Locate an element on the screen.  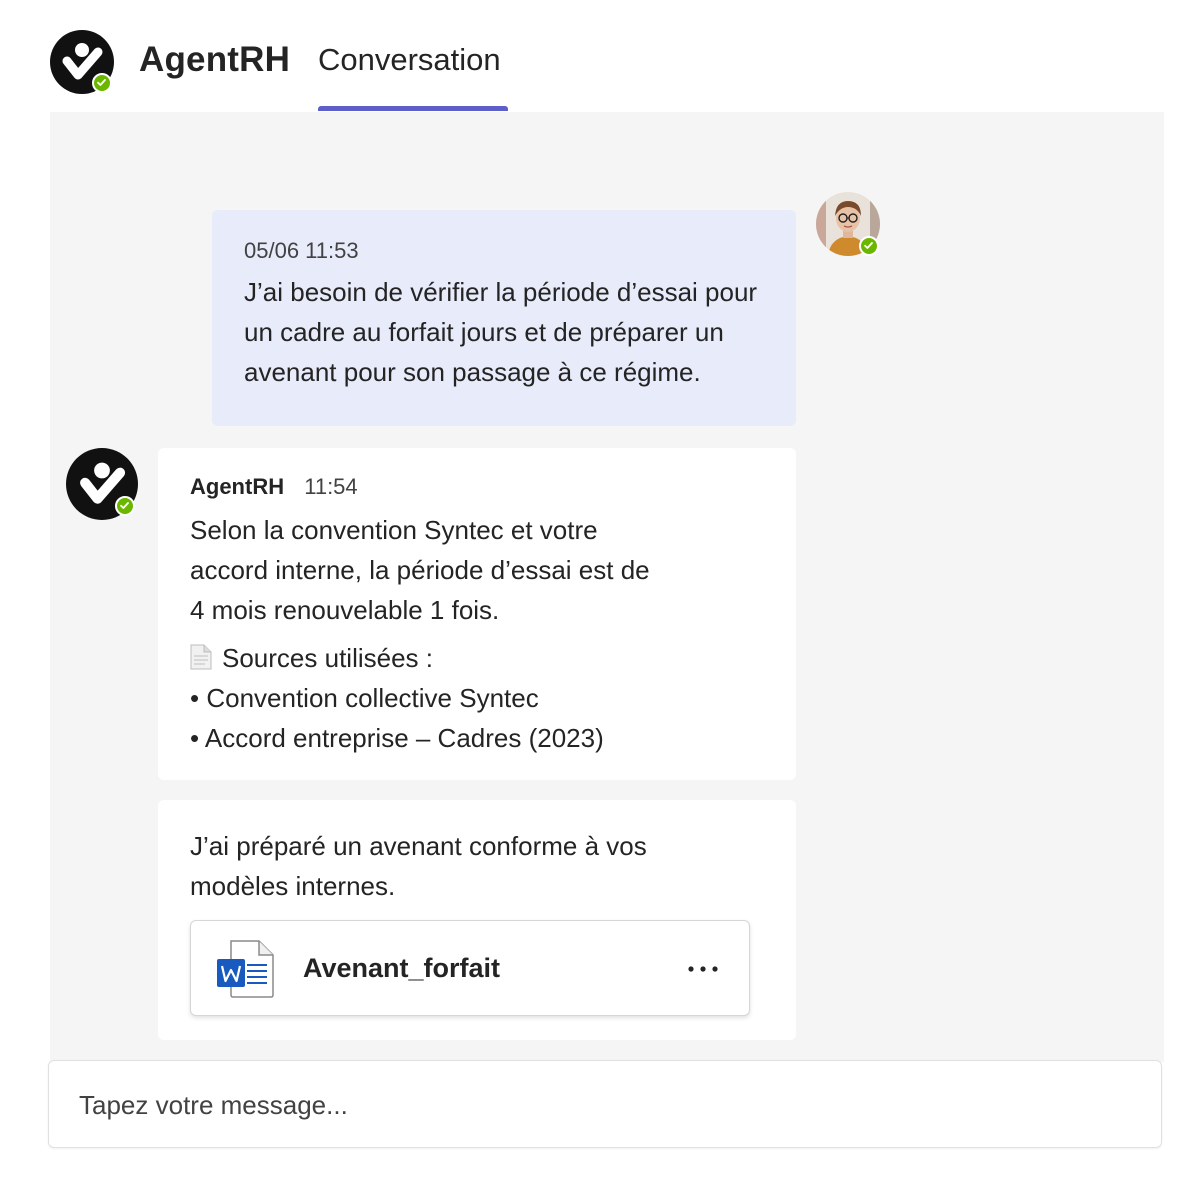
bot-message-time: 11:54 is located at coordinates (331, 486).